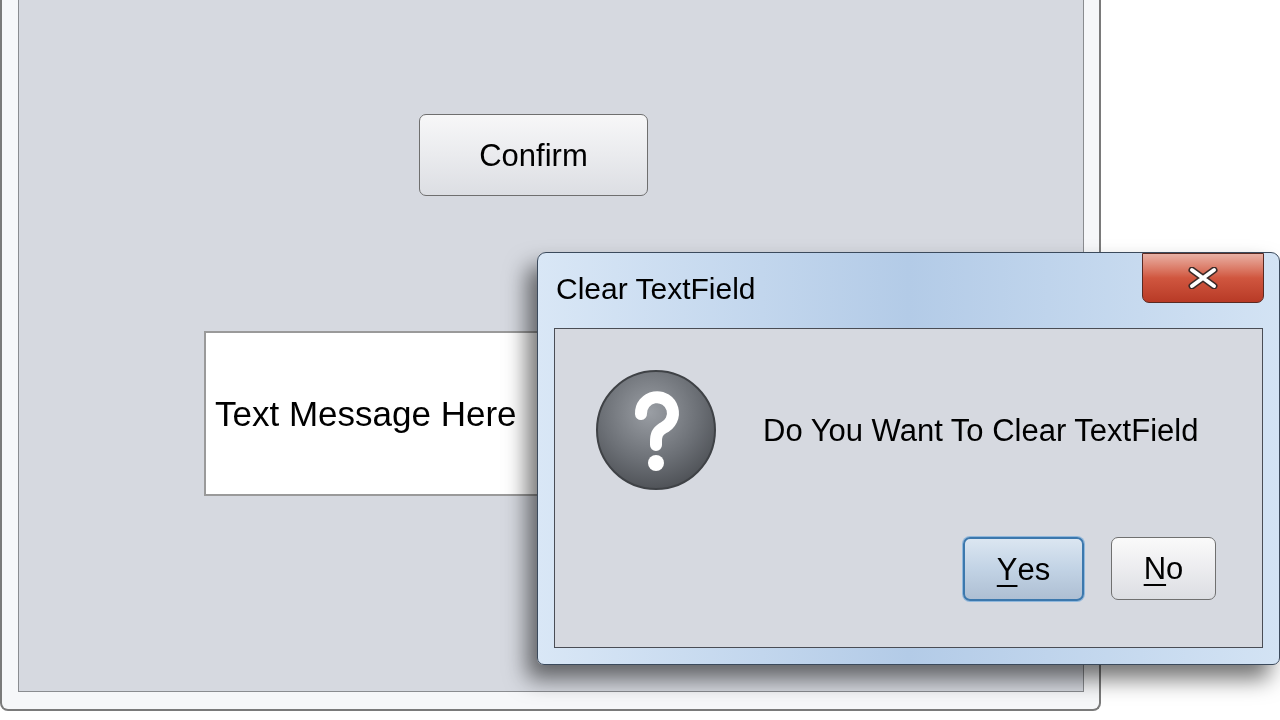  I want to click on question-icon, so click(656, 430).